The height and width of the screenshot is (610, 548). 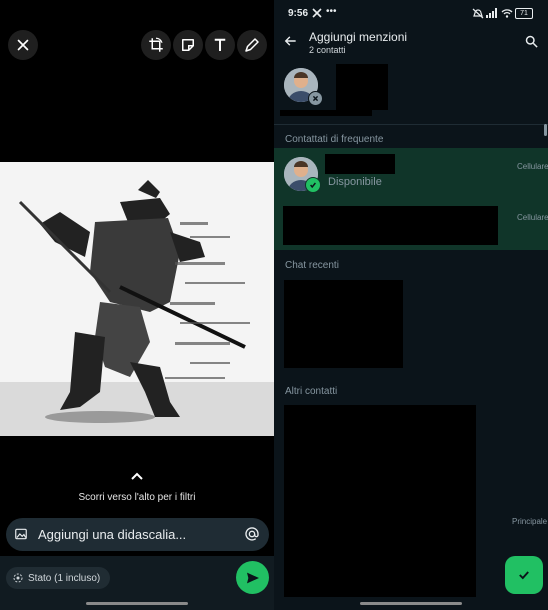 What do you see at coordinates (531, 41) in the screenshot?
I see `search-icon` at bounding box center [531, 41].